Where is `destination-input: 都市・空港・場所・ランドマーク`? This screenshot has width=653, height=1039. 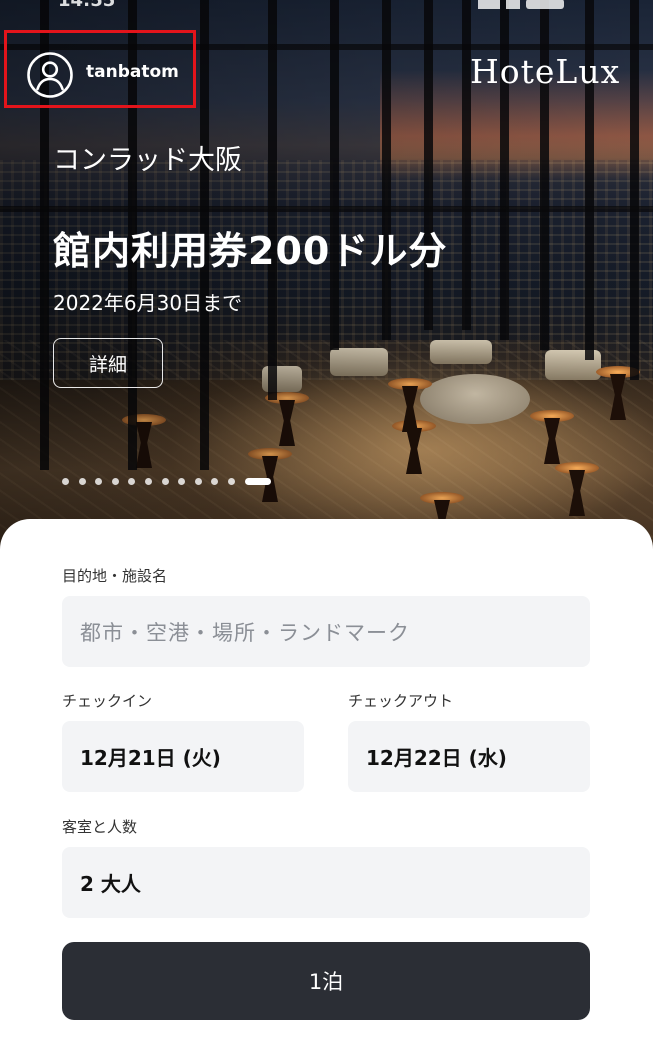 destination-input: 都市・空港・場所・ランドマーク is located at coordinates (326, 631).